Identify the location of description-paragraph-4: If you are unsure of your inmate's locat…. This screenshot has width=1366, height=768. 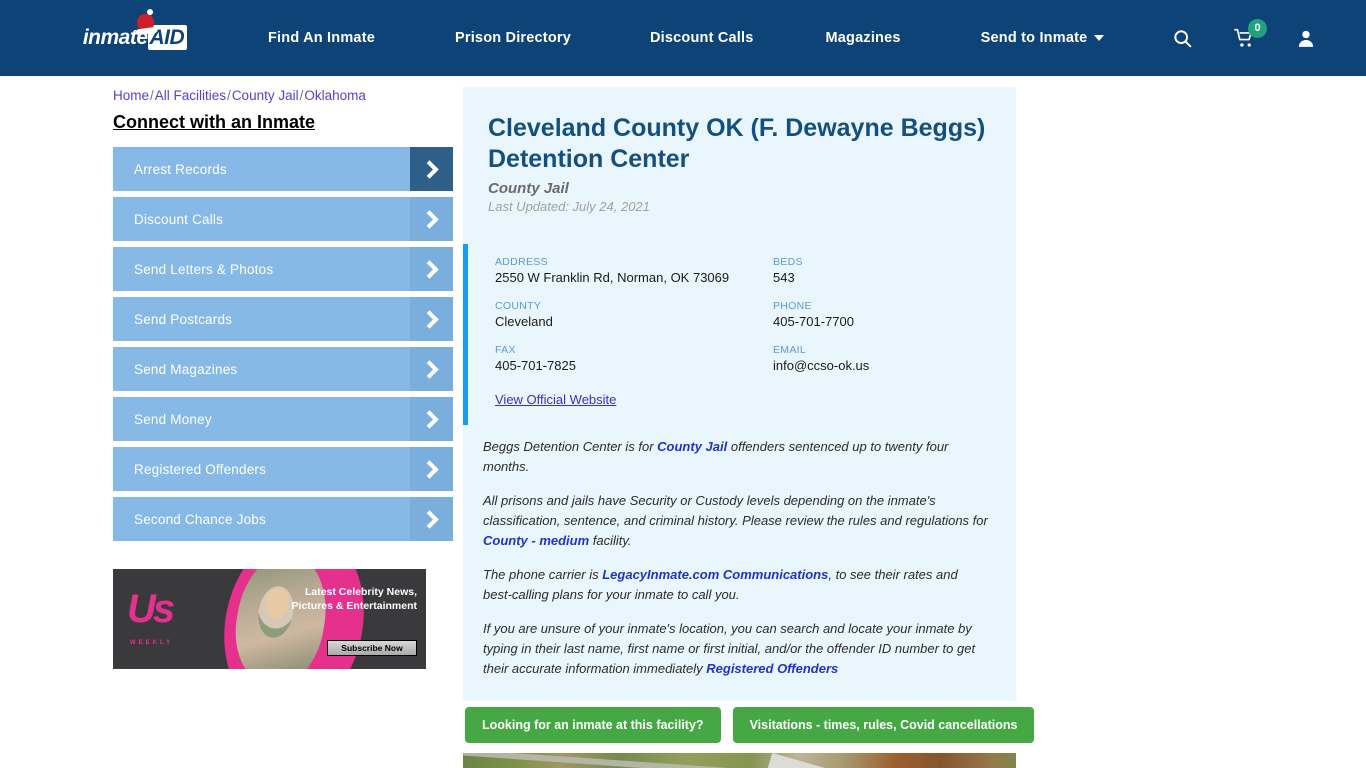
(736, 649).